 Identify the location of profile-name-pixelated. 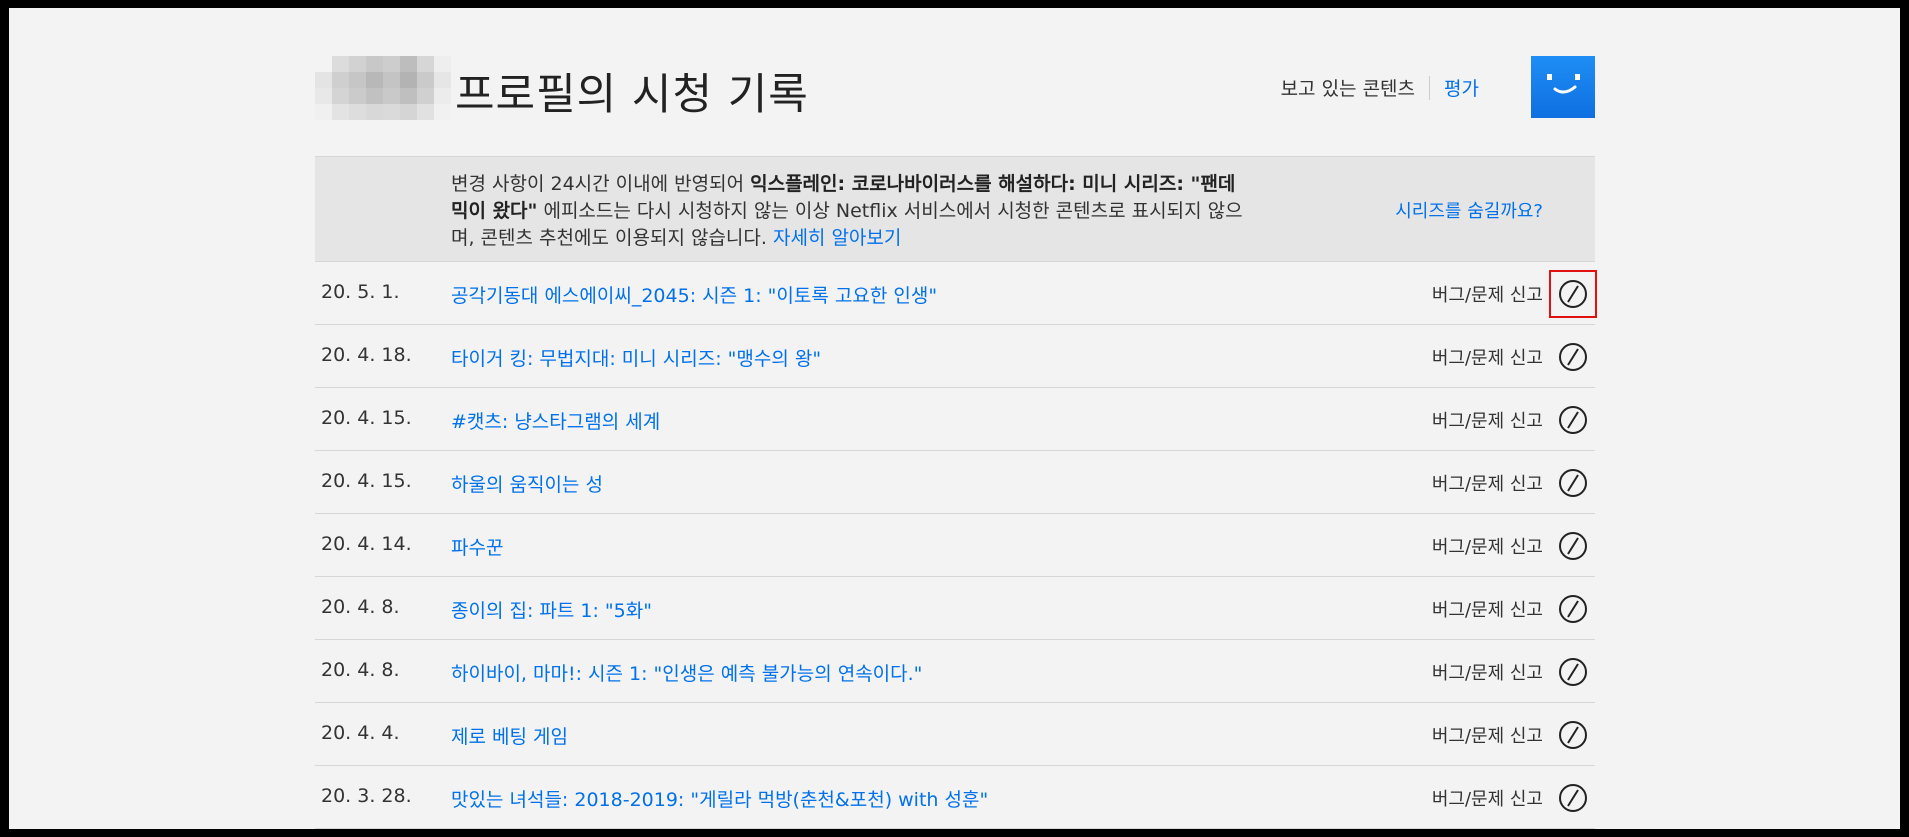
(383, 88).